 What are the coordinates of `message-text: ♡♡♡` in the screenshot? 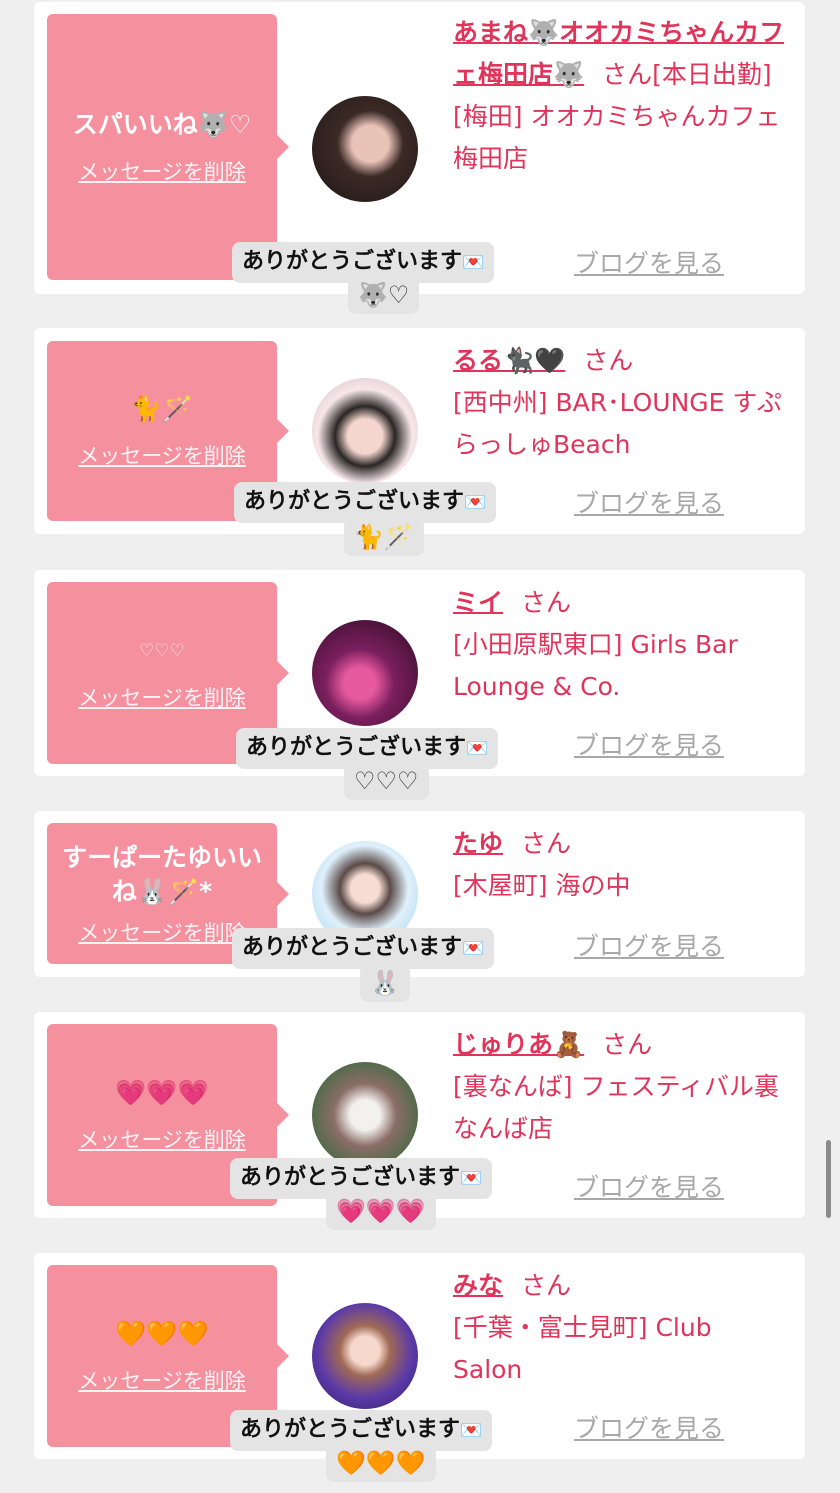 It's located at (162, 651).